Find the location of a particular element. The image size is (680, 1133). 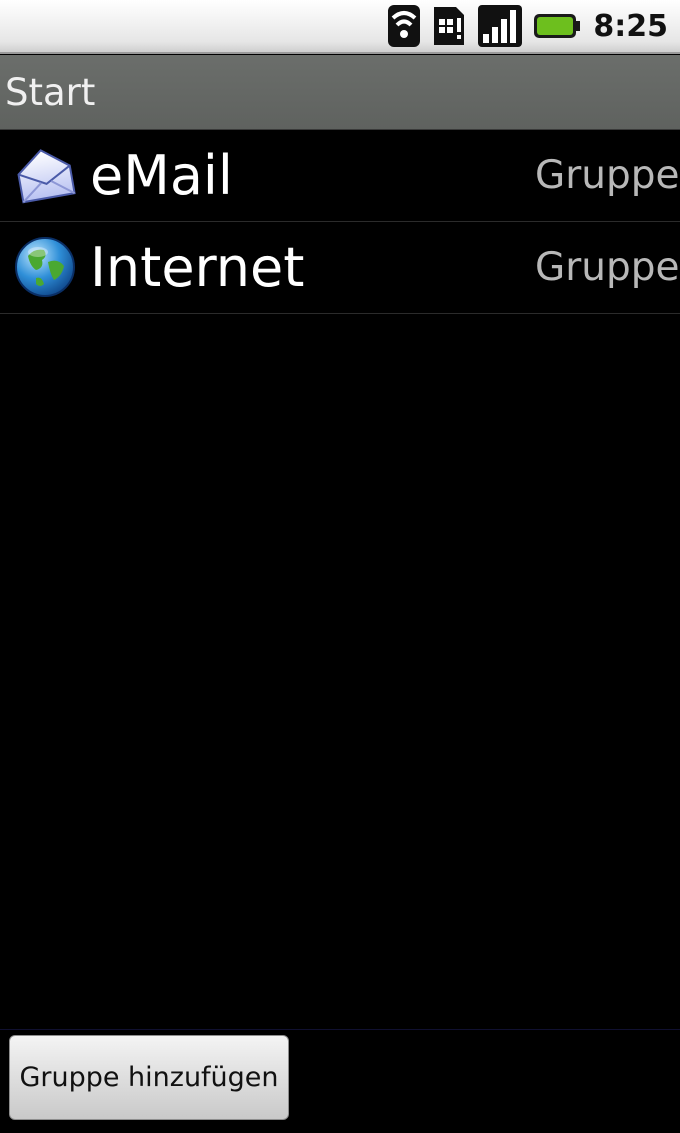

list-item-label: Internet is located at coordinates (197, 267).